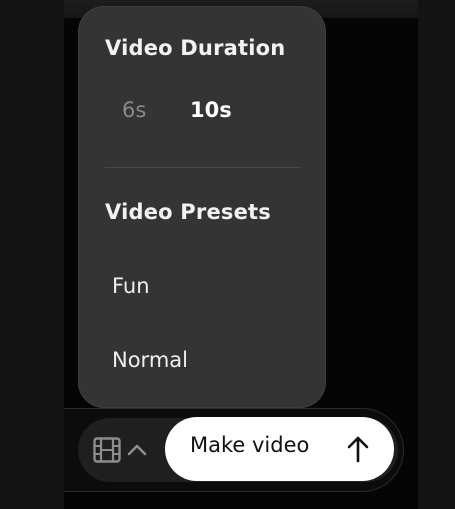 Image resolution: width=455 pixels, height=509 pixels. Describe the element at coordinates (134, 110) in the screenshot. I see `duration-option-6s: 6s` at that location.